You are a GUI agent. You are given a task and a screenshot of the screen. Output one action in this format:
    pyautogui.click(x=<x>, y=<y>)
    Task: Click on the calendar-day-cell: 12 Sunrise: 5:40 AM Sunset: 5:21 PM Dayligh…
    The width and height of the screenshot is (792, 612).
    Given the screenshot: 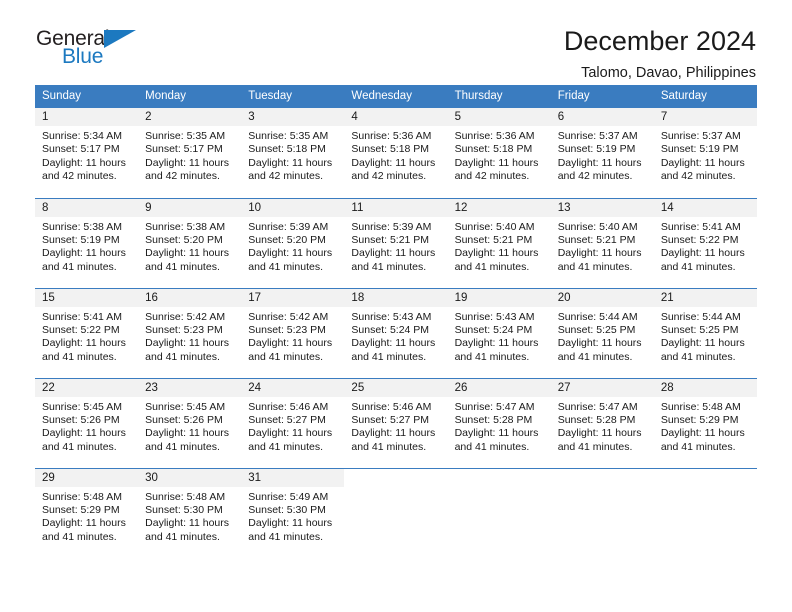 What is the action you would take?
    pyautogui.click(x=499, y=242)
    